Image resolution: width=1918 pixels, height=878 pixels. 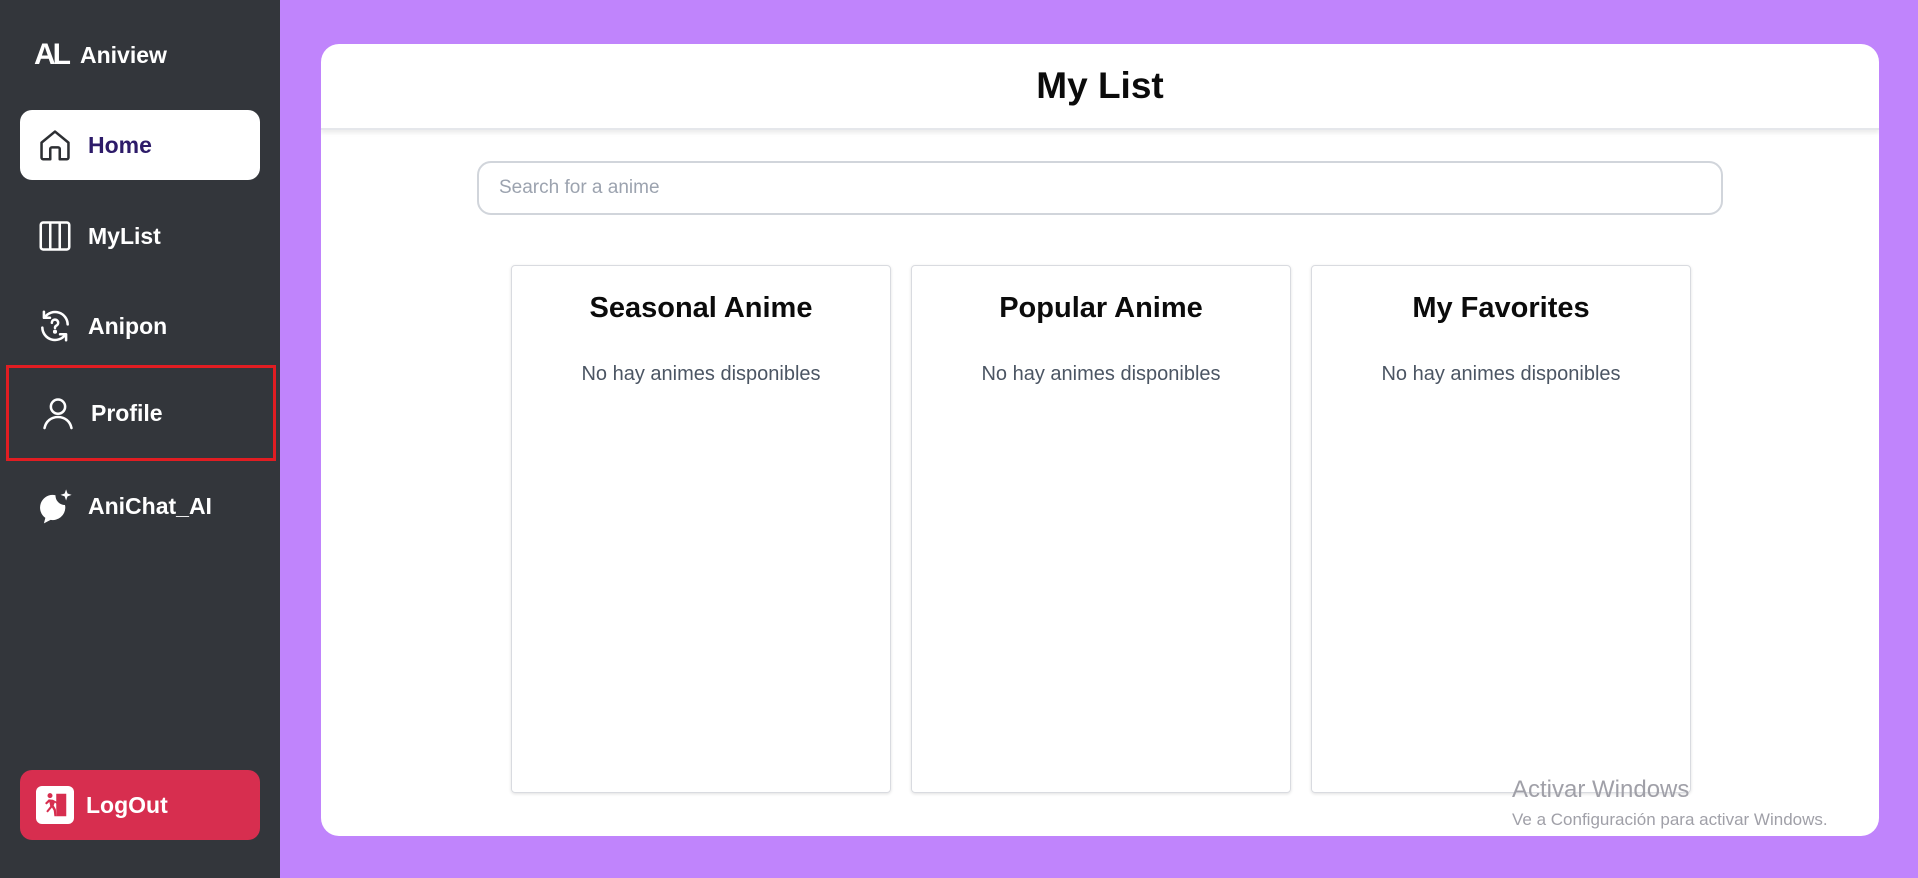 I want to click on sidebar-item-mylist: MyList, so click(x=140, y=236).